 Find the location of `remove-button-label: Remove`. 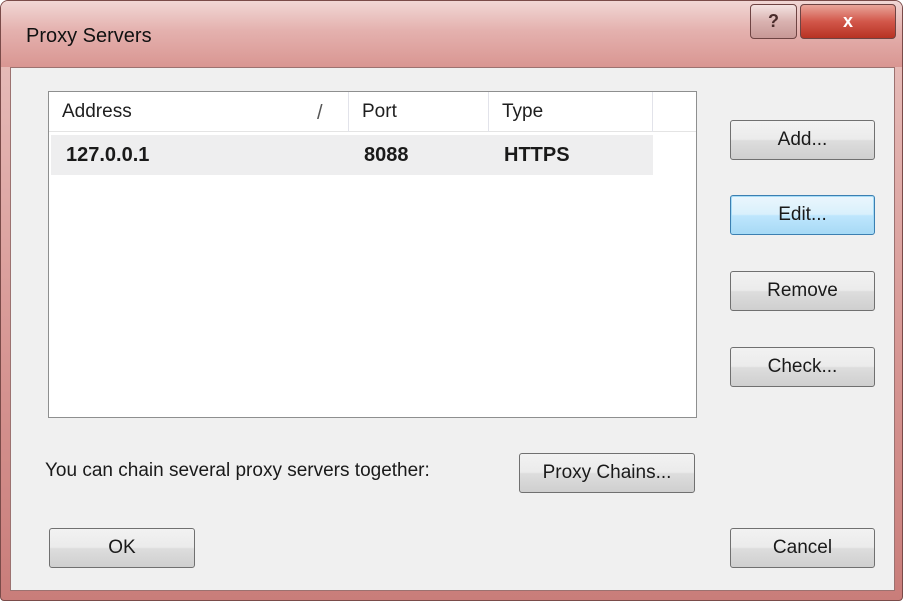

remove-button-label: Remove is located at coordinates (802, 290).